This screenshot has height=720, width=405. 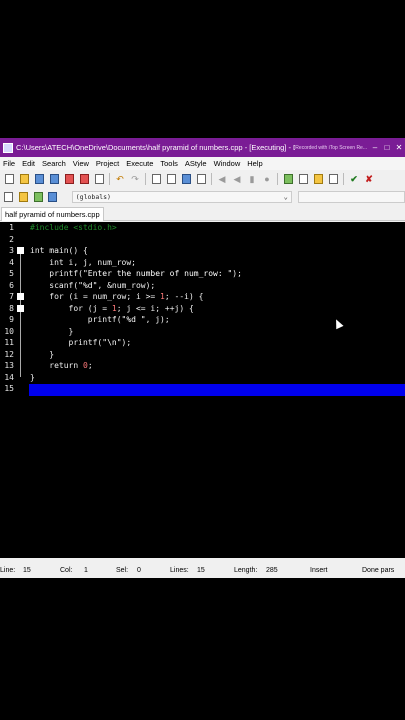 I want to click on status-lines-label: Lines:, so click(x=179, y=570).